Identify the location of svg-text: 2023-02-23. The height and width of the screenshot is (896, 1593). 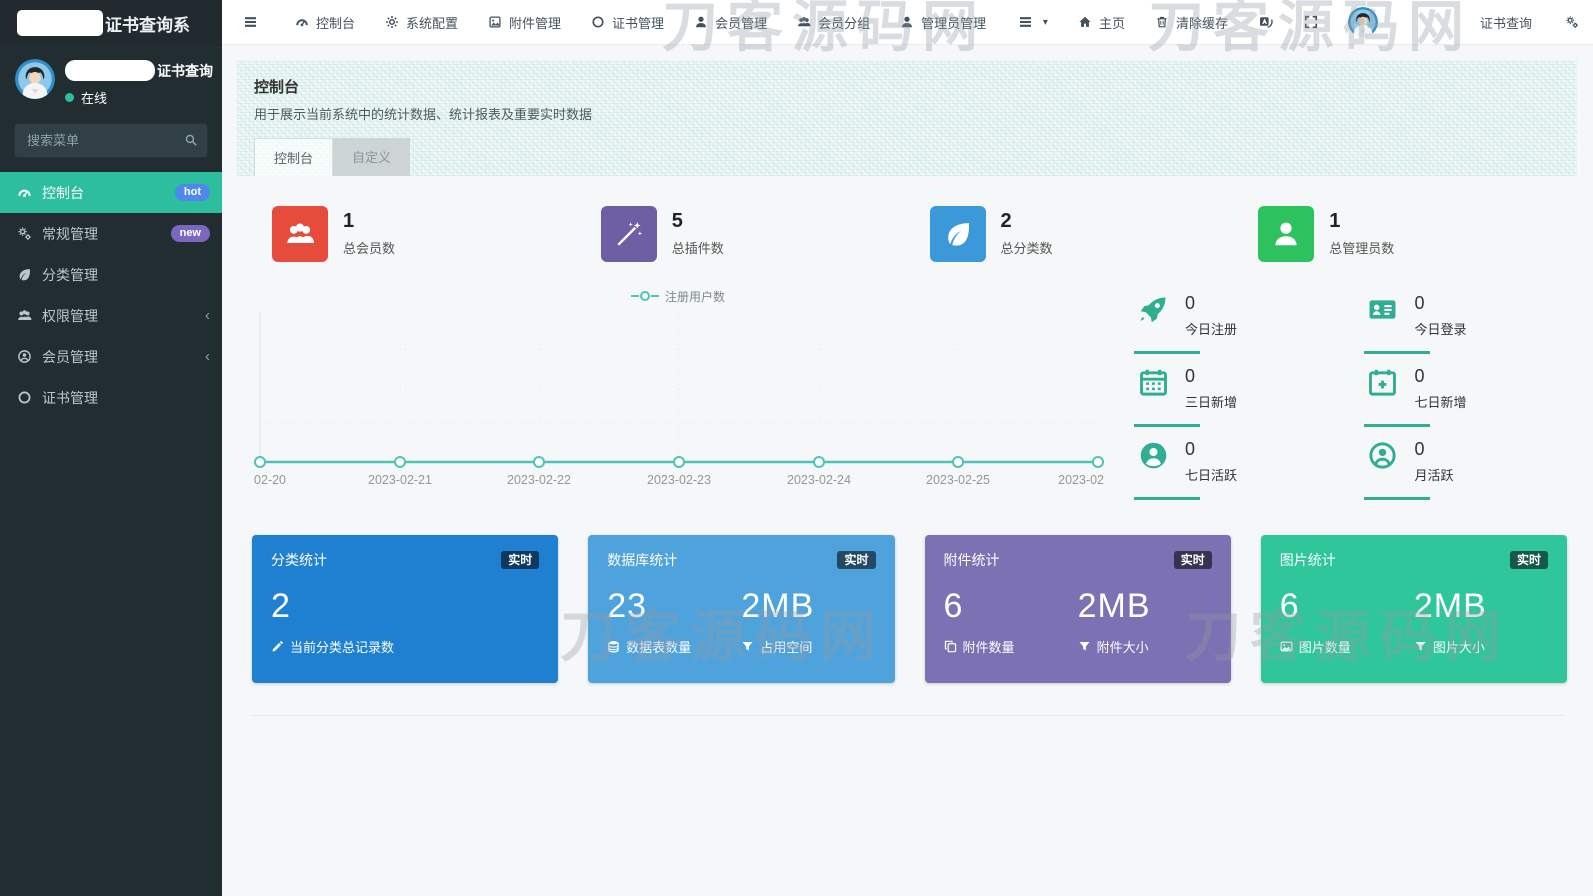
(679, 480).